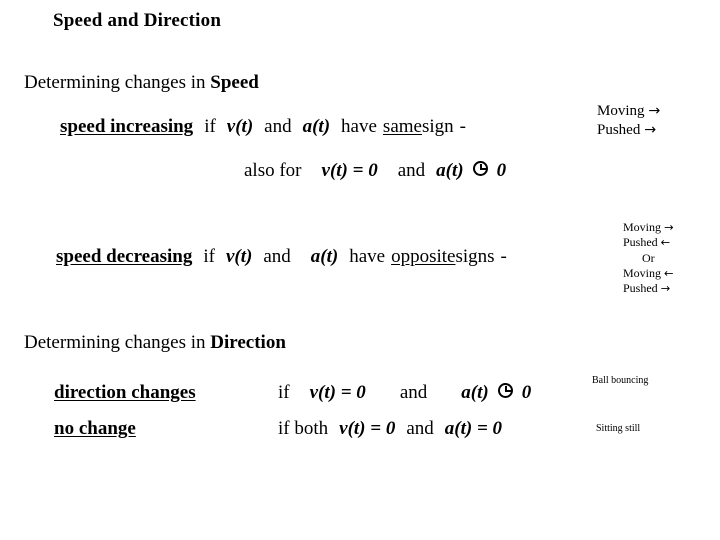  What do you see at coordinates (402, 126) in the screenshot?
I see `rule-condition-same: same` at bounding box center [402, 126].